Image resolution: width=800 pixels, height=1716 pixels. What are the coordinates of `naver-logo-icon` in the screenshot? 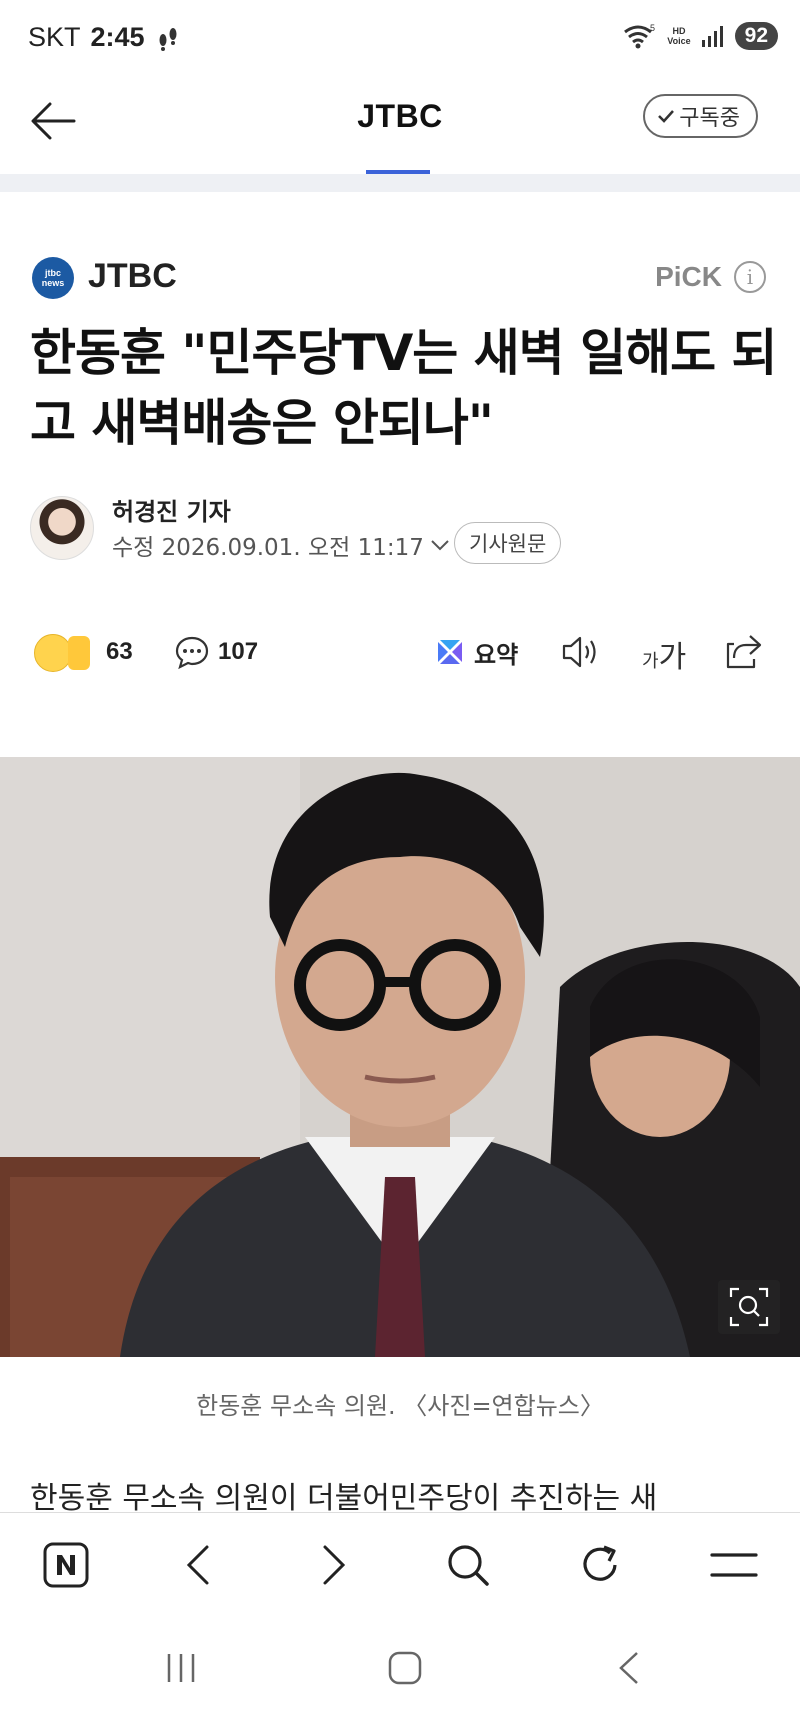 It's located at (66, 1565).